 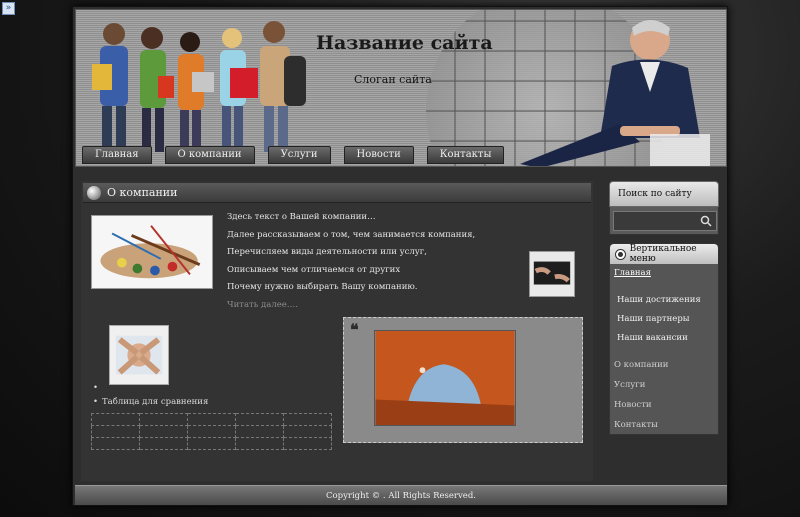 What do you see at coordinates (139, 355) in the screenshot?
I see `hands-image` at bounding box center [139, 355].